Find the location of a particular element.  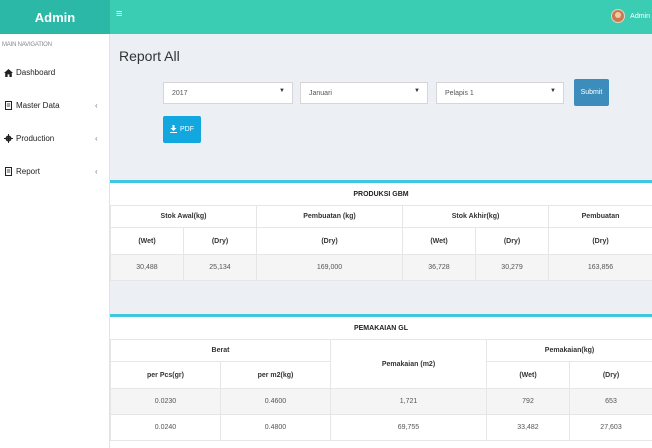

month-select-value: Januari is located at coordinates (320, 93).